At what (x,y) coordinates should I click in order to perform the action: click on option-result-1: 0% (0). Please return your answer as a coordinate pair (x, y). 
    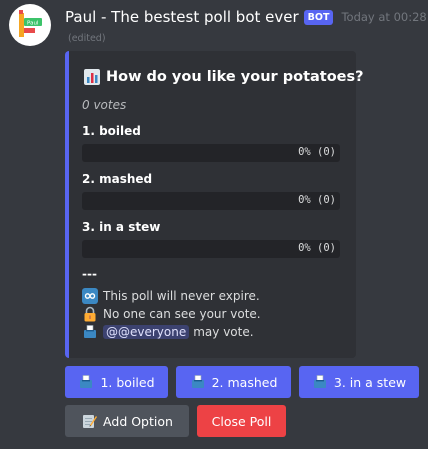
    Looking at the image, I should click on (317, 152).